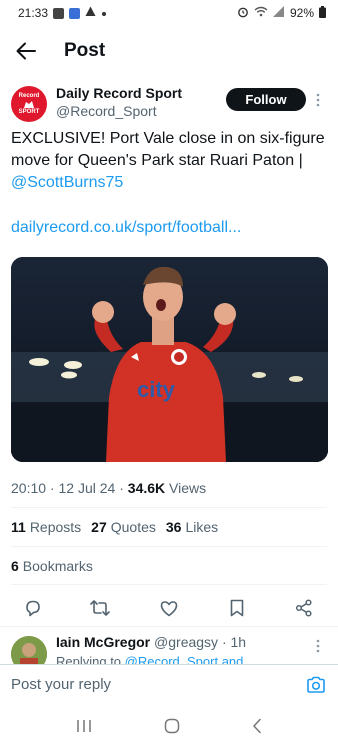 The width and height of the screenshot is (338, 750). Describe the element at coordinates (202, 527) in the screenshot. I see `likes-label: Likes` at that location.